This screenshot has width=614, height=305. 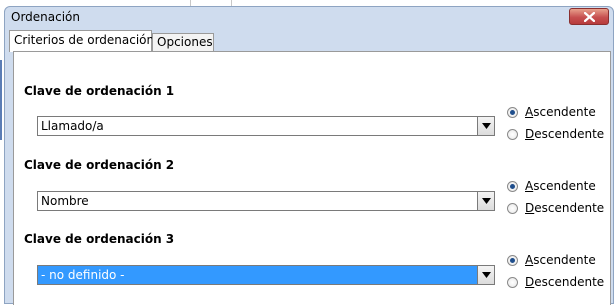 What do you see at coordinates (266, 201) in the screenshot?
I see `sort-key-2-select: Nombre` at bounding box center [266, 201].